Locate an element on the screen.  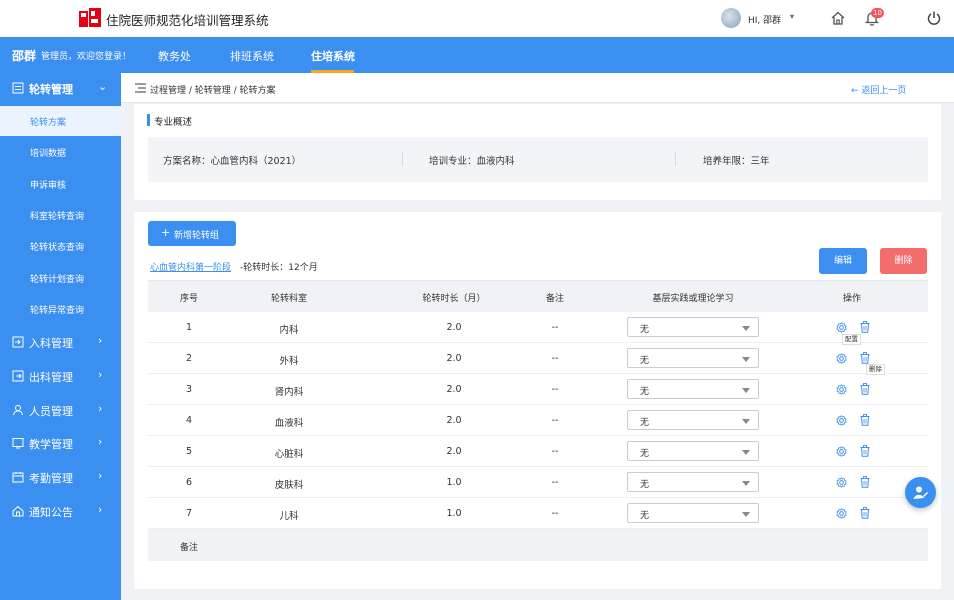
training-years: 培养年限：三年 is located at coordinates (736, 161).